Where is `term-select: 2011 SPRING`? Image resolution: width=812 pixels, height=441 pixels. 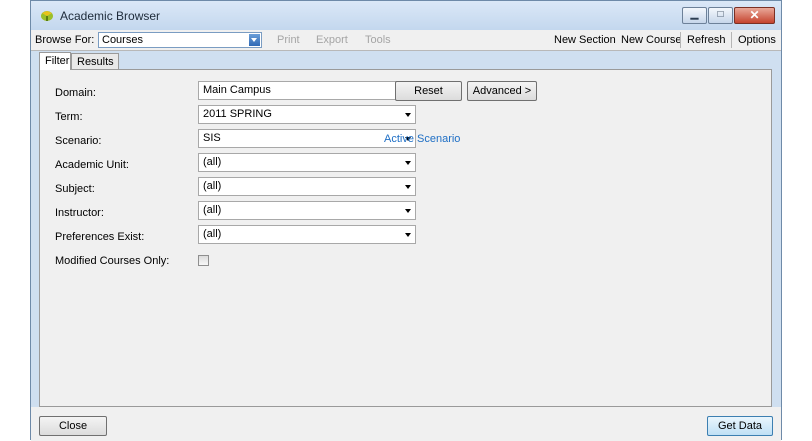 term-select: 2011 SPRING is located at coordinates (307, 114).